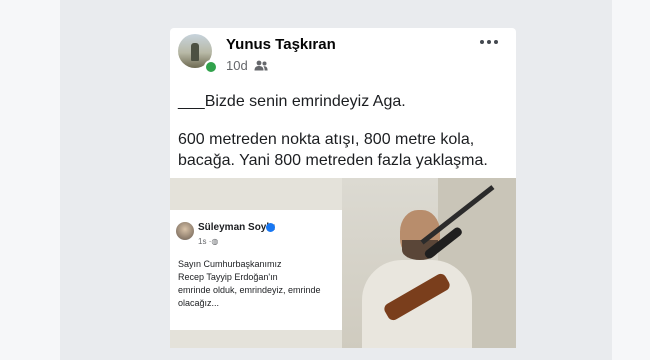 Image resolution: width=650 pixels, height=360 pixels. I want to click on rifle-photo, so click(429, 263).